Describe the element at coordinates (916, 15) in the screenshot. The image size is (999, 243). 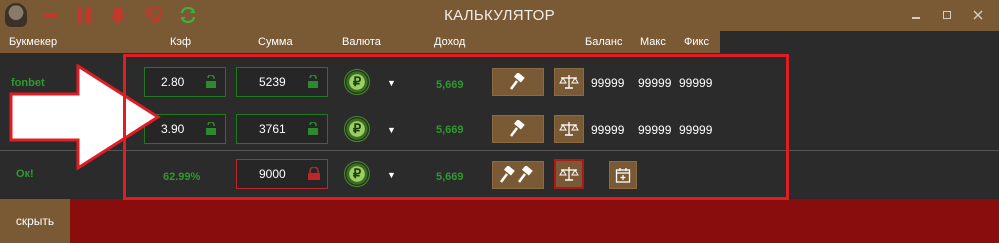
I see `minimize-icon` at that location.